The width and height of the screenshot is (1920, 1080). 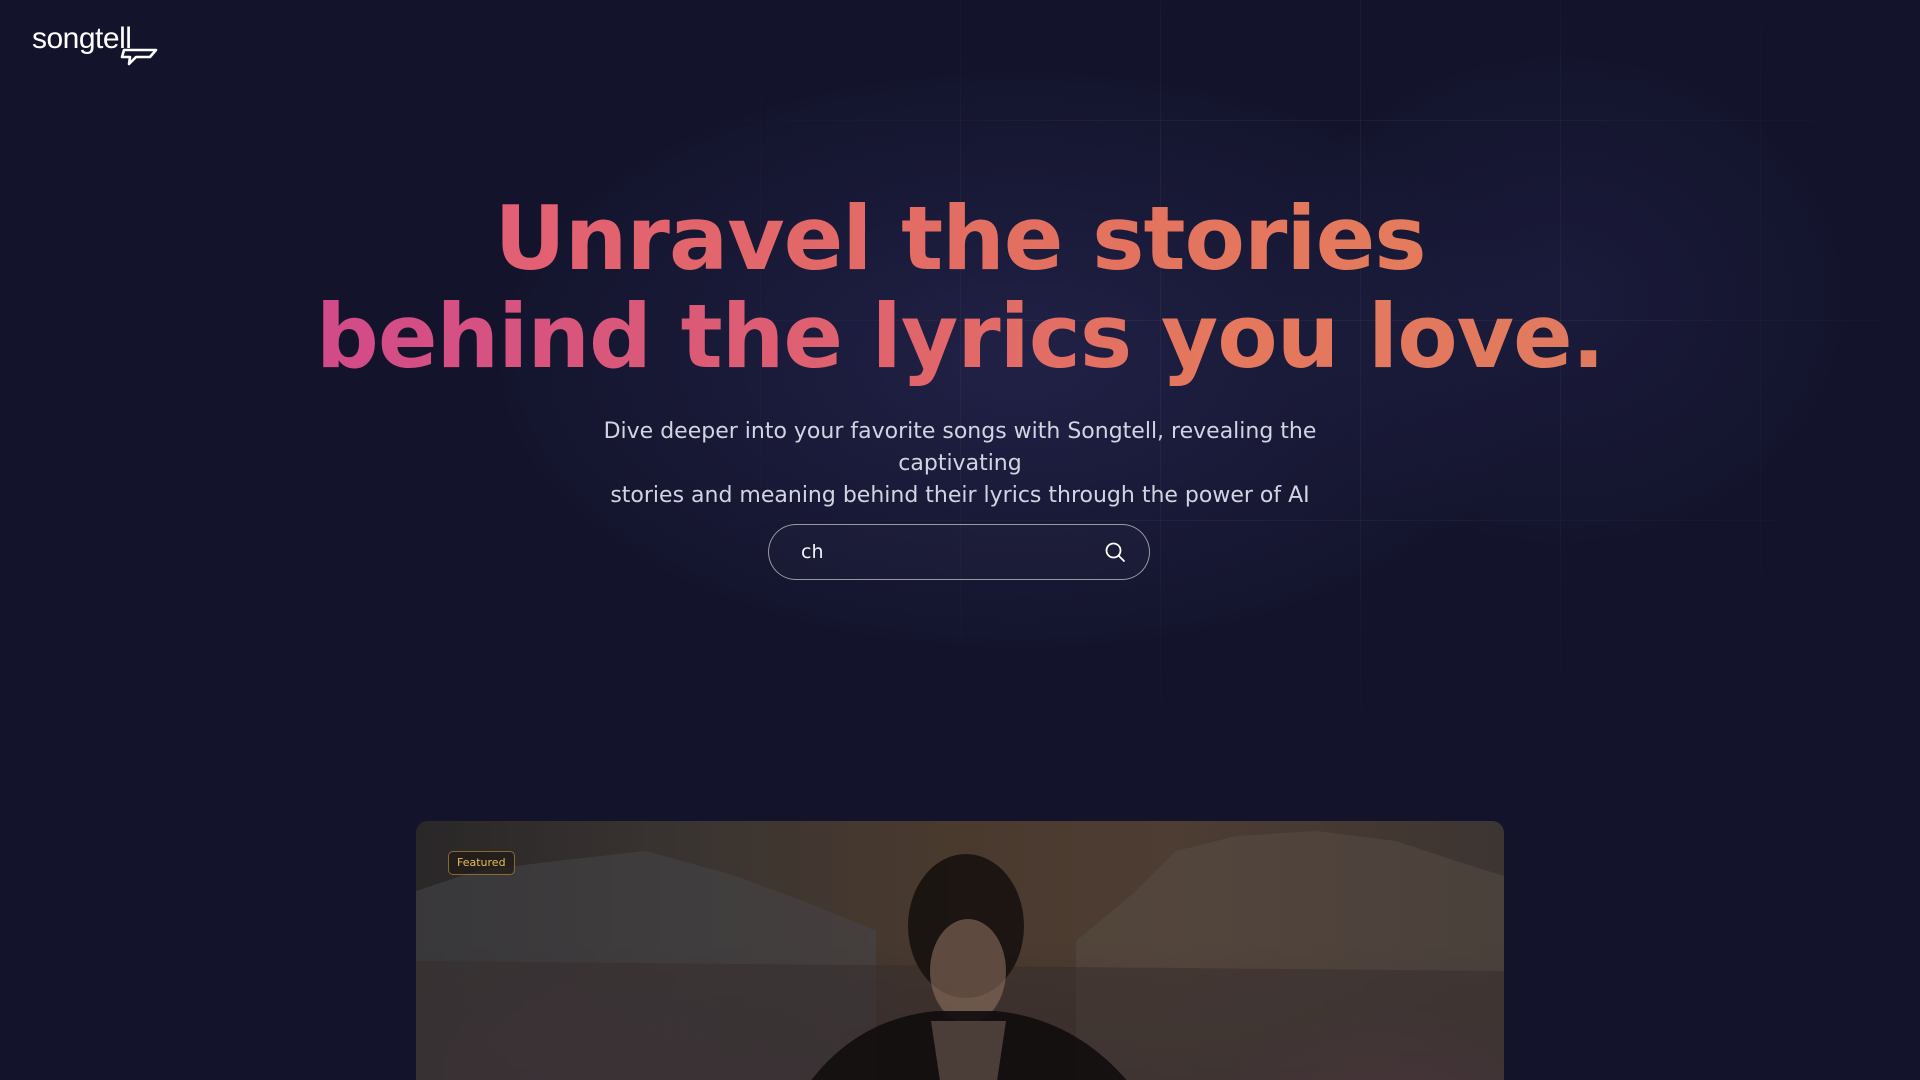 What do you see at coordinates (960, 336) in the screenshot?
I see `headline-line-2: behind the lyrics you love.` at bounding box center [960, 336].